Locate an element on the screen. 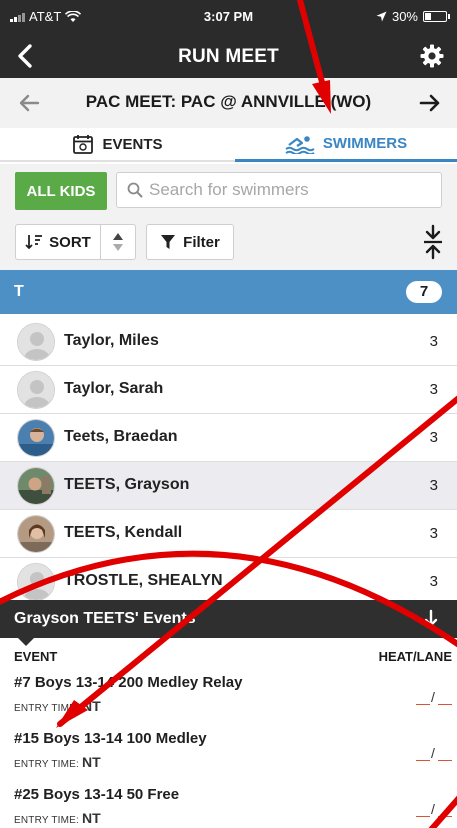 The image size is (457, 828). swimmer-row-selected: TEETS, Grayson 3 is located at coordinates (228, 486).